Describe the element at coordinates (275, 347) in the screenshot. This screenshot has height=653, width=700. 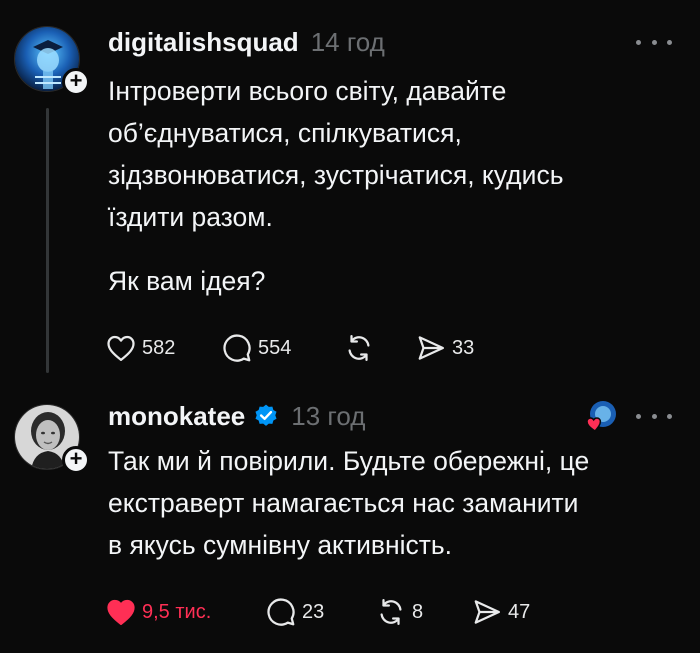
I see `comment-count: 554` at that location.